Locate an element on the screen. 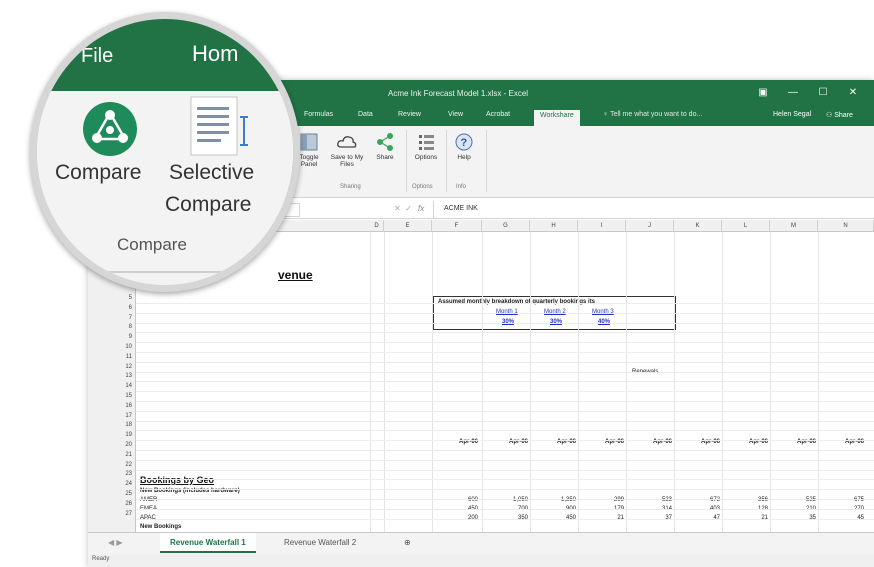 The height and width of the screenshot is (567, 874). ribbon-display-icon: ▣ is located at coordinates (763, 93).